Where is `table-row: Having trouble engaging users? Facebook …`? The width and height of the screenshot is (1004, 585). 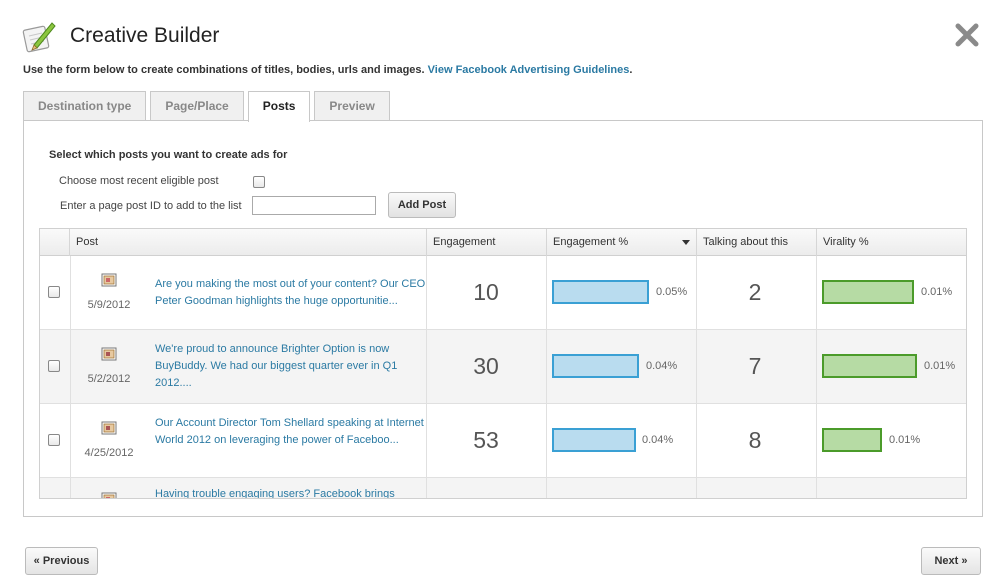 table-row: Having trouble engaging users? Facebook … is located at coordinates (503, 488).